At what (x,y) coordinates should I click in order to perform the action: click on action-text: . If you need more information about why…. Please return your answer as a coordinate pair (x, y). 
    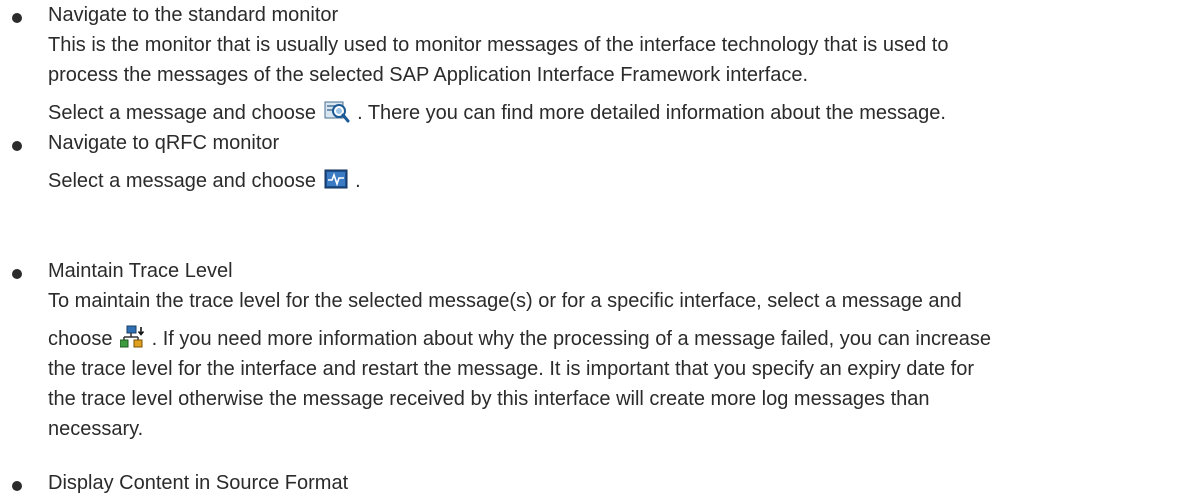
    Looking at the image, I should click on (571, 339).